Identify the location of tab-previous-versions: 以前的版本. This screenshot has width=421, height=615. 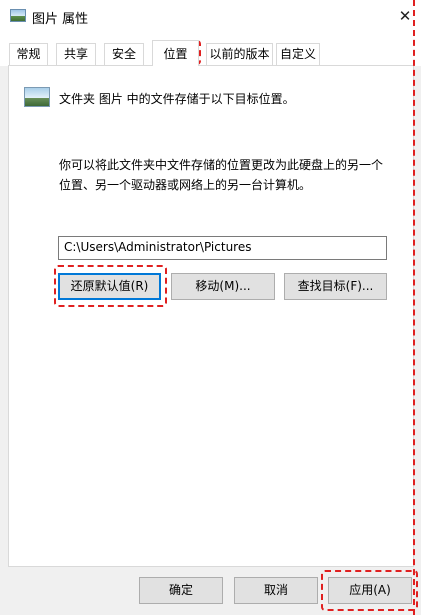
(239, 54).